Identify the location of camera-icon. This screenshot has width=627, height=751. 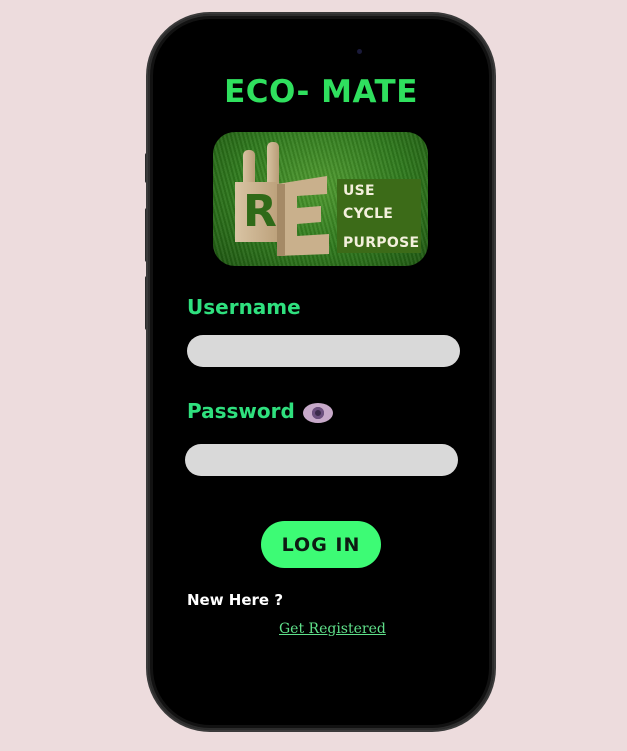
(359, 51).